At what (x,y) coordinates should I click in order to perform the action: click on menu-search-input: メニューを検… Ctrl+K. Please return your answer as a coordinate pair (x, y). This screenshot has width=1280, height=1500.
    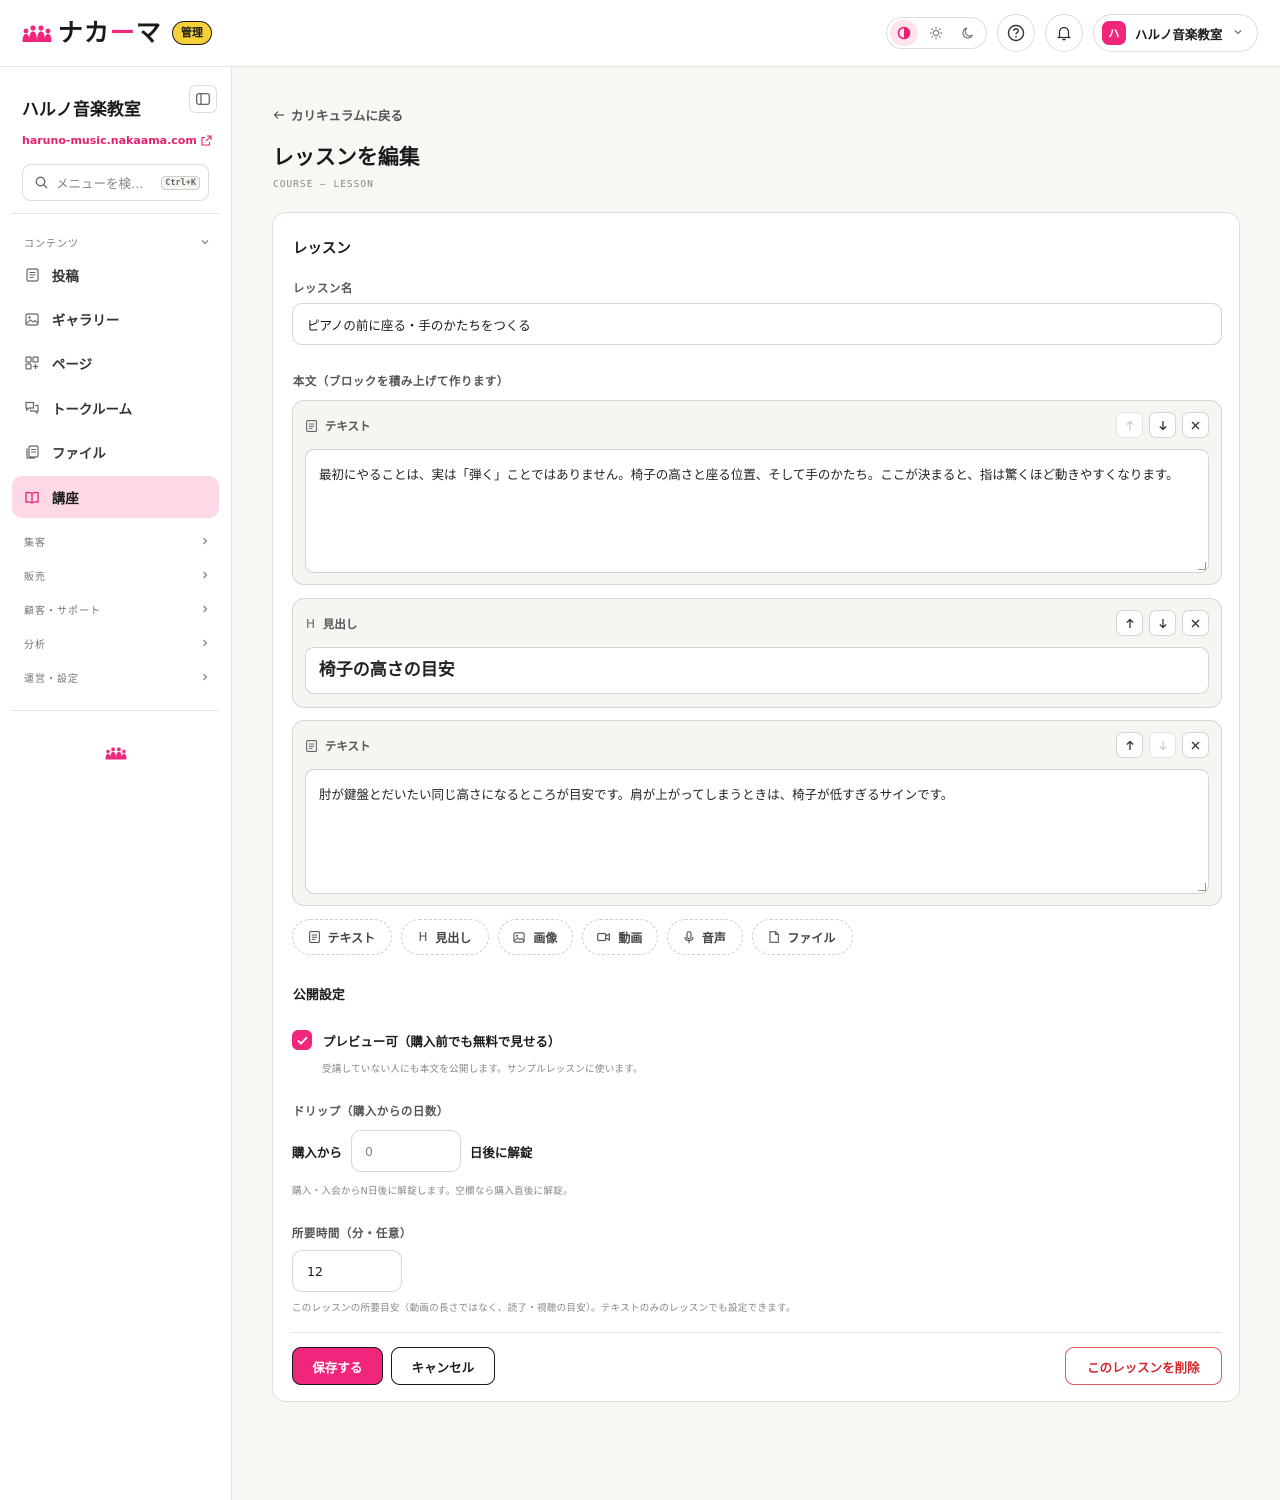
    Looking at the image, I should click on (115, 182).